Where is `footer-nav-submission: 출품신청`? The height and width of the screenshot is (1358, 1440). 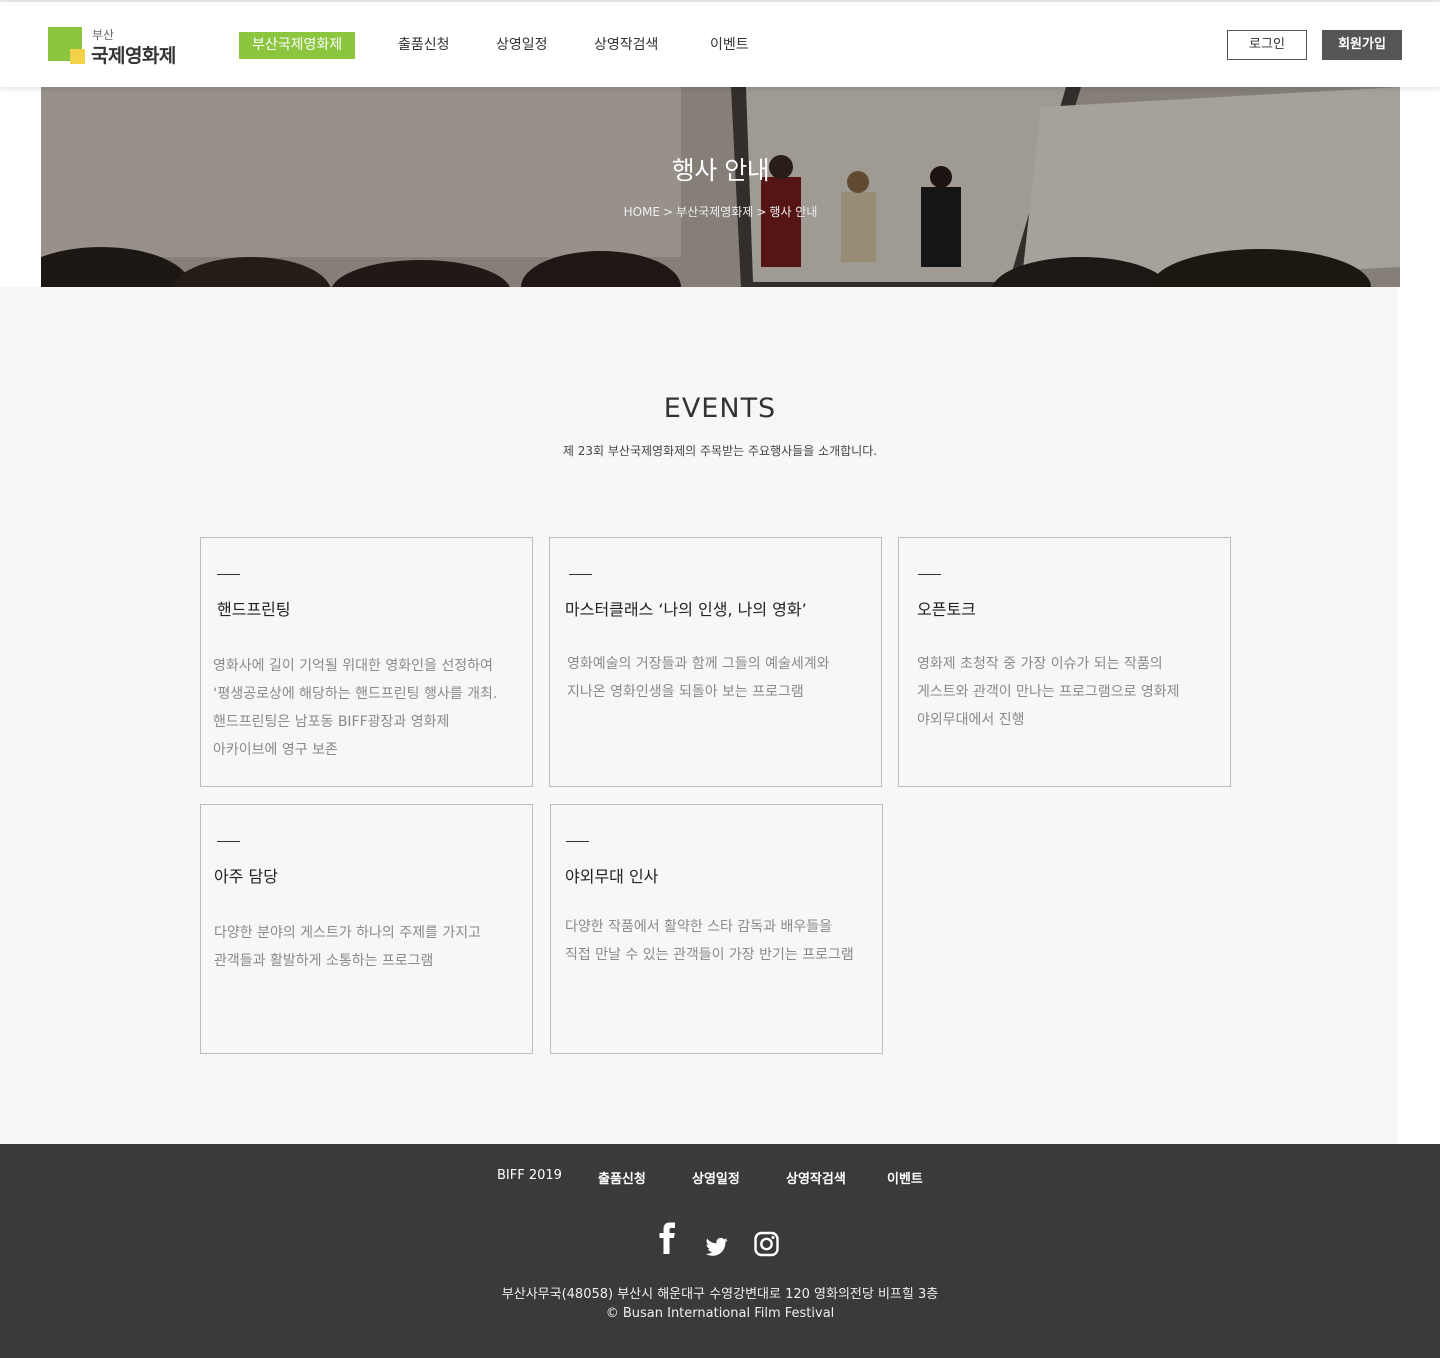 footer-nav-submission: 출품신청 is located at coordinates (622, 1177).